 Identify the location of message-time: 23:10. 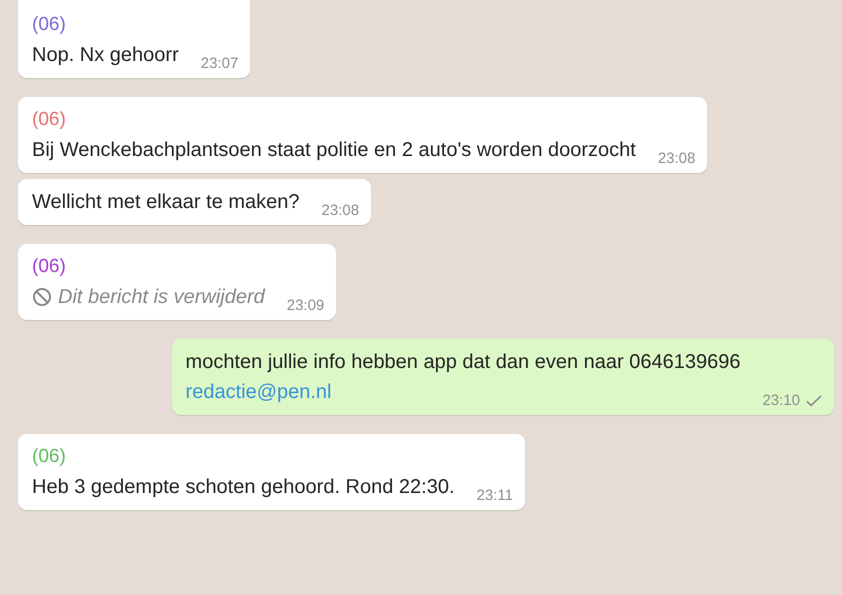
(781, 400).